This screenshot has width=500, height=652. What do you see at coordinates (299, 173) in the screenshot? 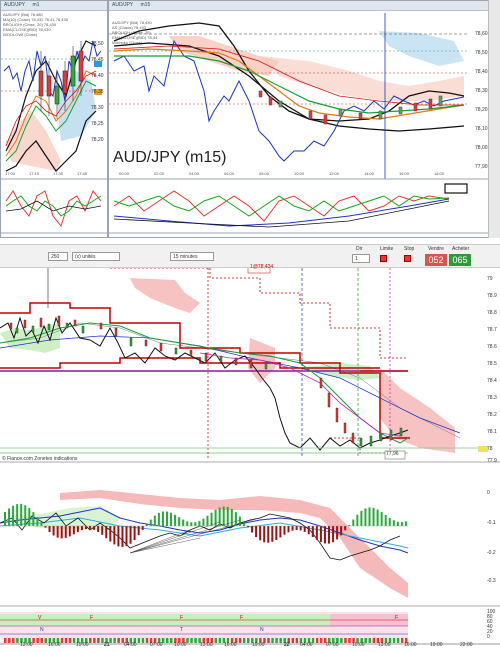
I see `time-tick: 10:00` at bounding box center [299, 173].